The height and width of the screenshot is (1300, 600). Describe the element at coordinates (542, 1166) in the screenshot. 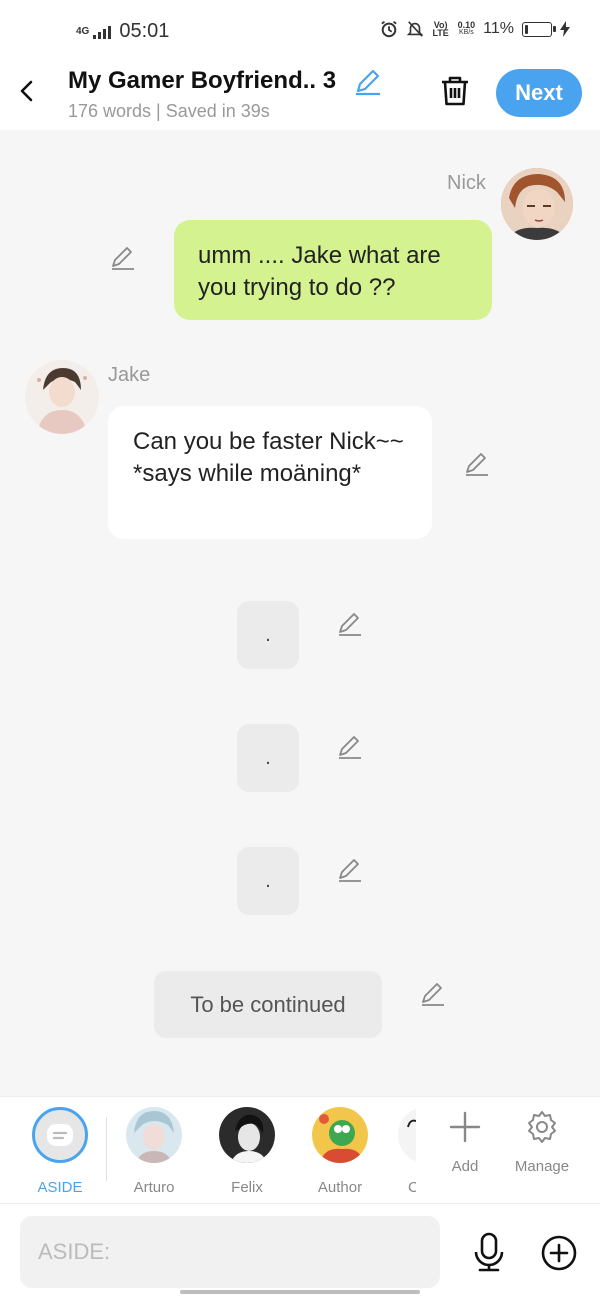

I see `manage-label: Manage` at that location.